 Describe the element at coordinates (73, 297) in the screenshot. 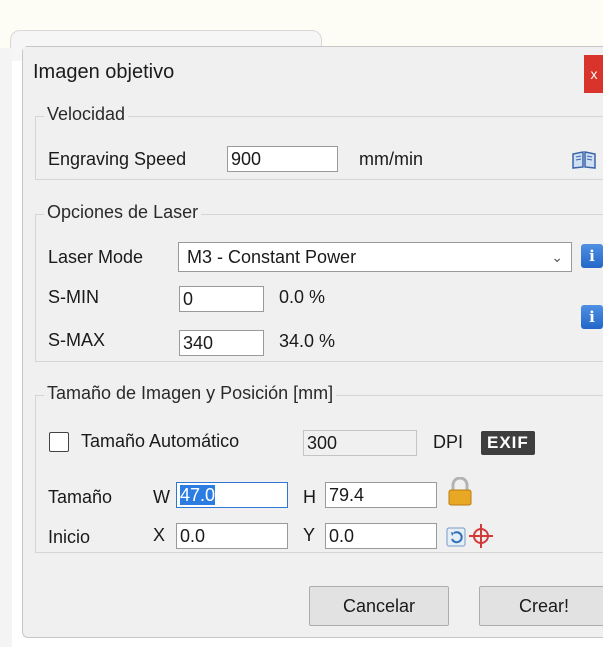

I see `smin-label: S-MIN` at that location.